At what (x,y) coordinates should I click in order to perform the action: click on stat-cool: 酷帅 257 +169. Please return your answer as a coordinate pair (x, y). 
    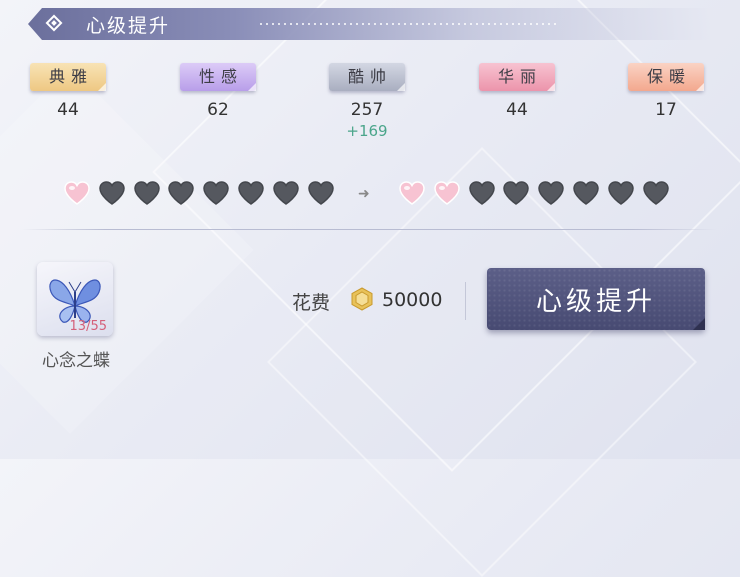
    Looking at the image, I should click on (367, 101).